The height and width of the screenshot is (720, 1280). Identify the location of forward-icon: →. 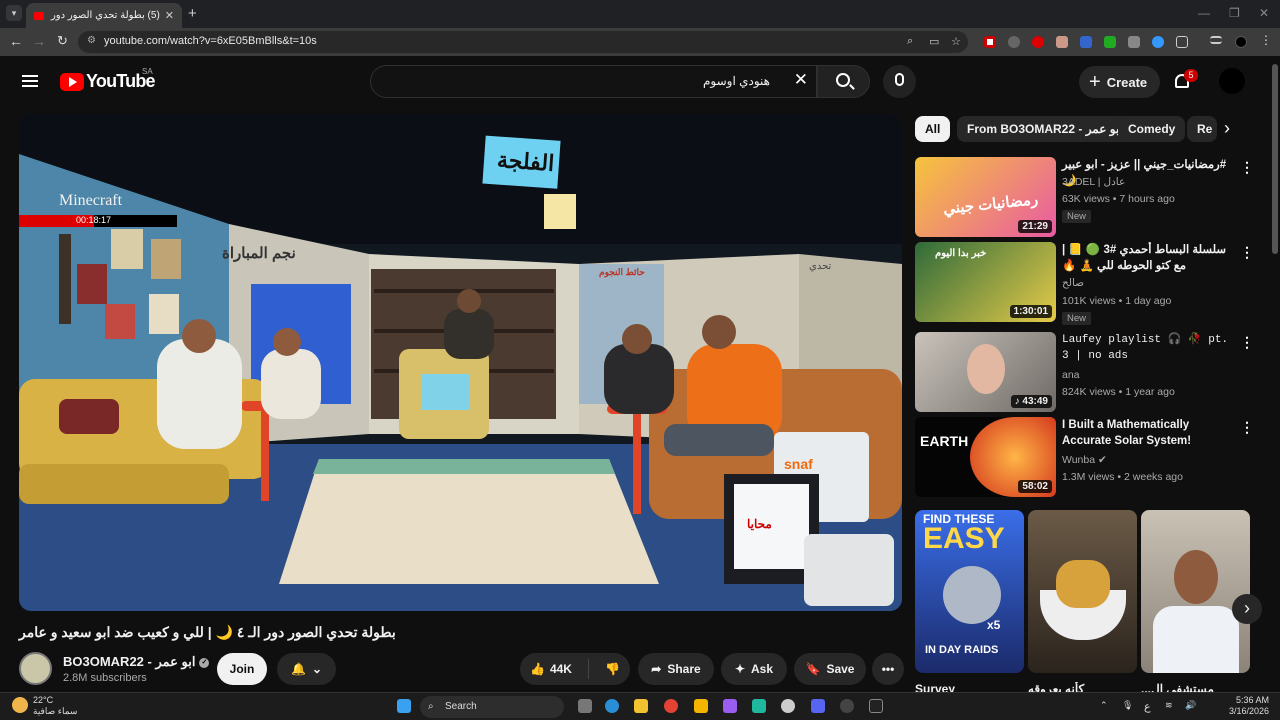
(39, 41).